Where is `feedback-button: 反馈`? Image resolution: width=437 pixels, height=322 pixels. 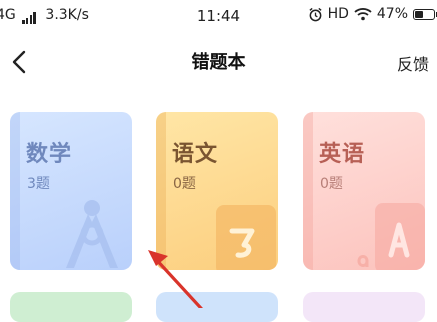 feedback-button: 反馈 is located at coordinates (413, 63).